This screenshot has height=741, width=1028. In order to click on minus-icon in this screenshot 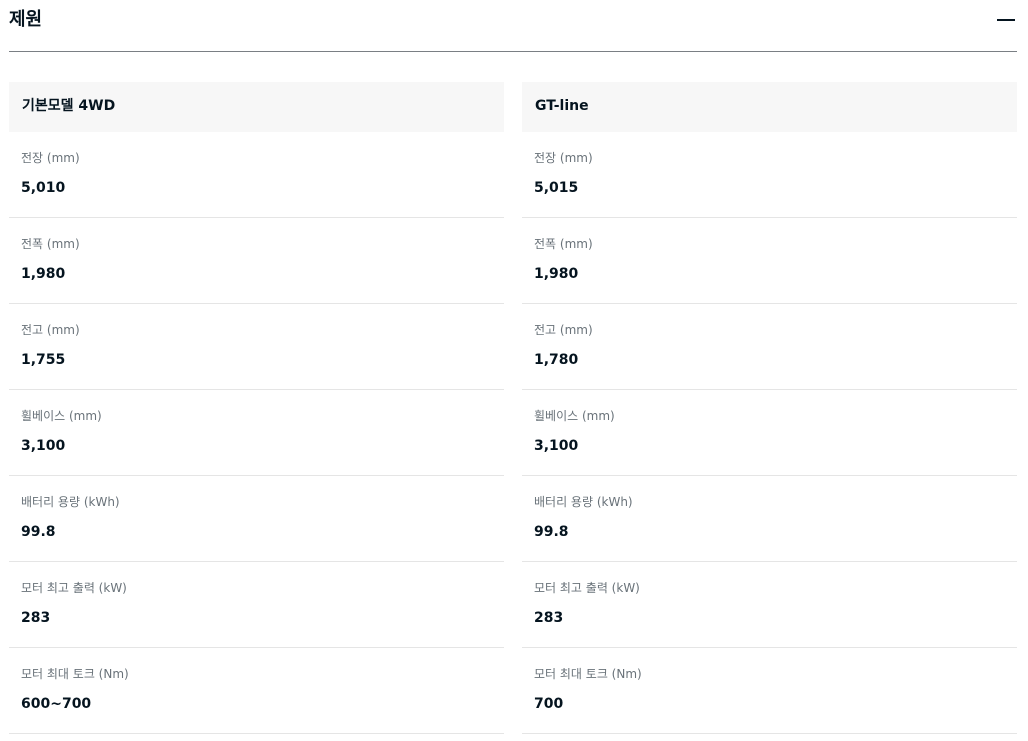, I will do `click(1006, 20)`.